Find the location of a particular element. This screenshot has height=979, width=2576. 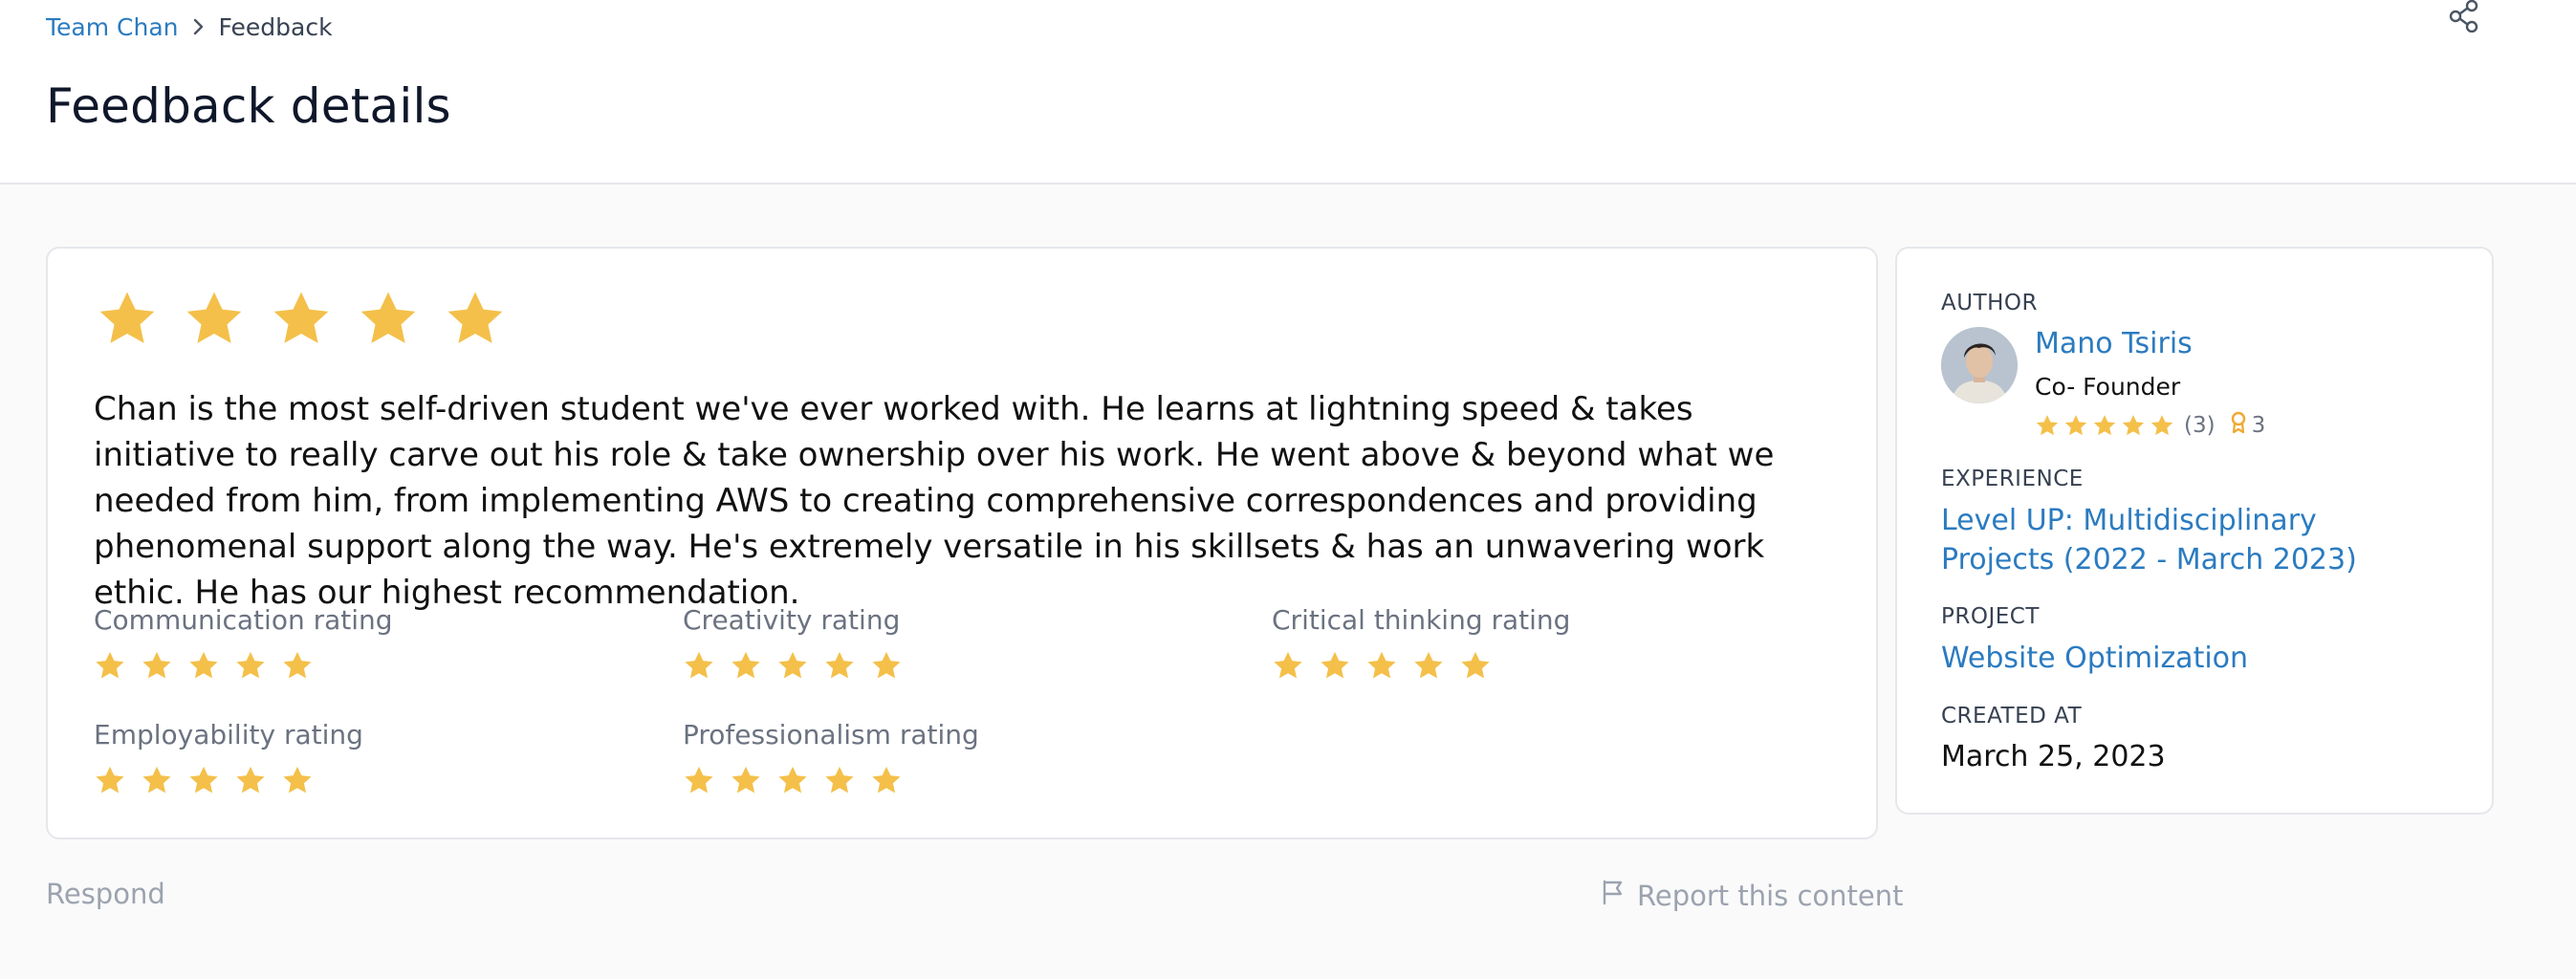

created-at-label: CREATED AT is located at coordinates (2012, 716).